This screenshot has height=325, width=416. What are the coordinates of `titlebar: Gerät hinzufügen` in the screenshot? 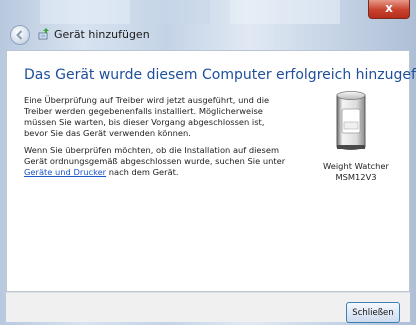 It's located at (208, 35).